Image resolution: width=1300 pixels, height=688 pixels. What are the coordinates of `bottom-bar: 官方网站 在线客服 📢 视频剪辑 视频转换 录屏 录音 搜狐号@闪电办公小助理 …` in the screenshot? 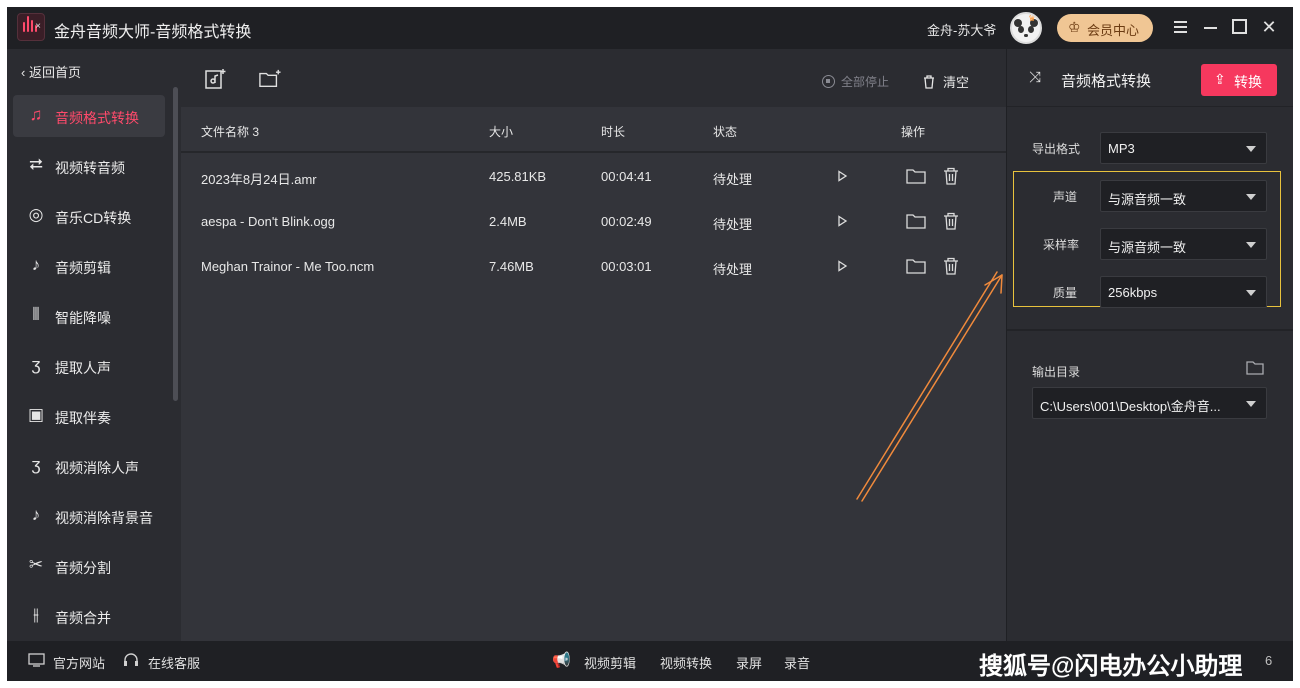 It's located at (650, 661).